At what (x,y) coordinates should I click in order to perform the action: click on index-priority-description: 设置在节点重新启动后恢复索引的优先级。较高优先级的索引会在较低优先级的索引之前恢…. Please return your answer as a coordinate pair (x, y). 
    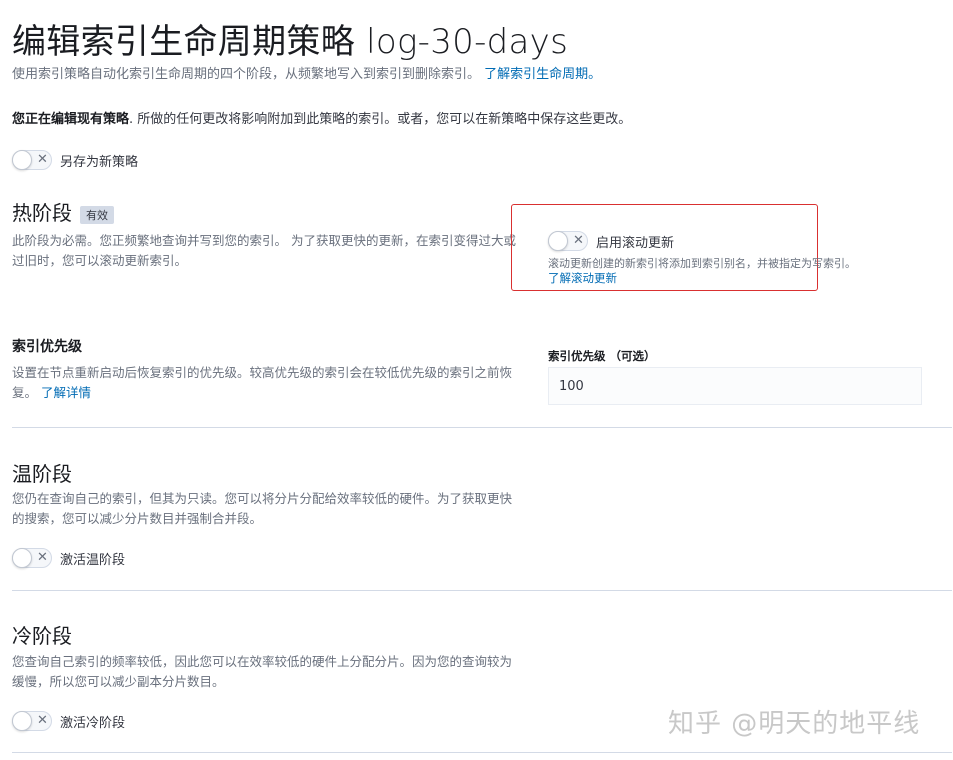
    Looking at the image, I should click on (269, 383).